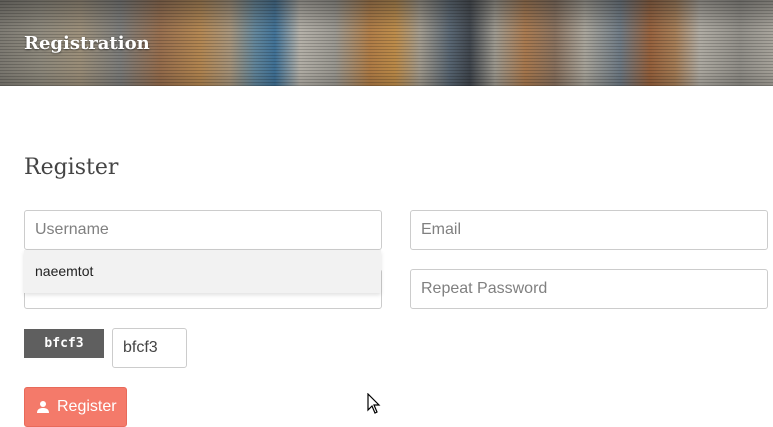 The image size is (773, 427). Describe the element at coordinates (43, 407) in the screenshot. I see `user-icon` at that location.